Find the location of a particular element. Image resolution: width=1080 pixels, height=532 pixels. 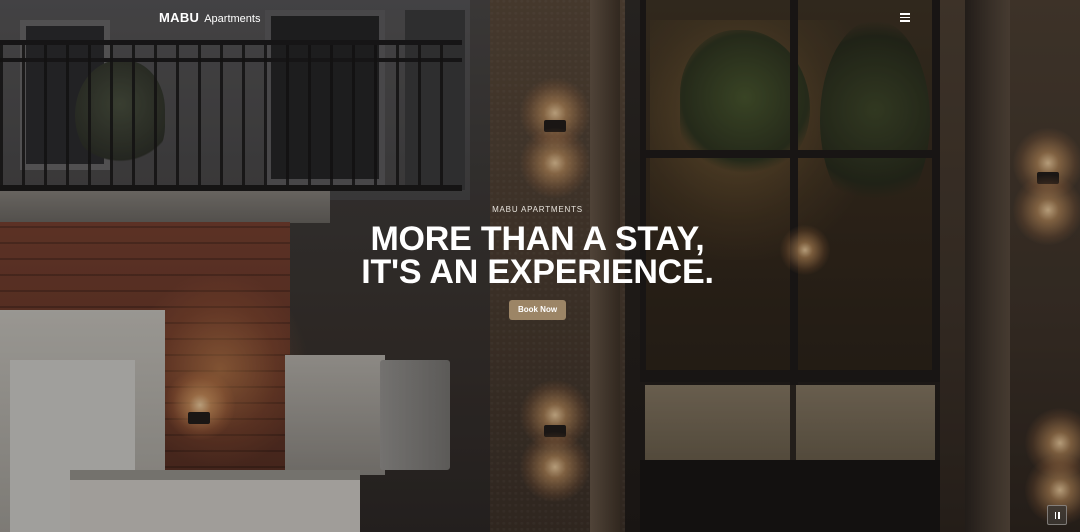

brand-logo: MABU Apartments is located at coordinates (209, 17).